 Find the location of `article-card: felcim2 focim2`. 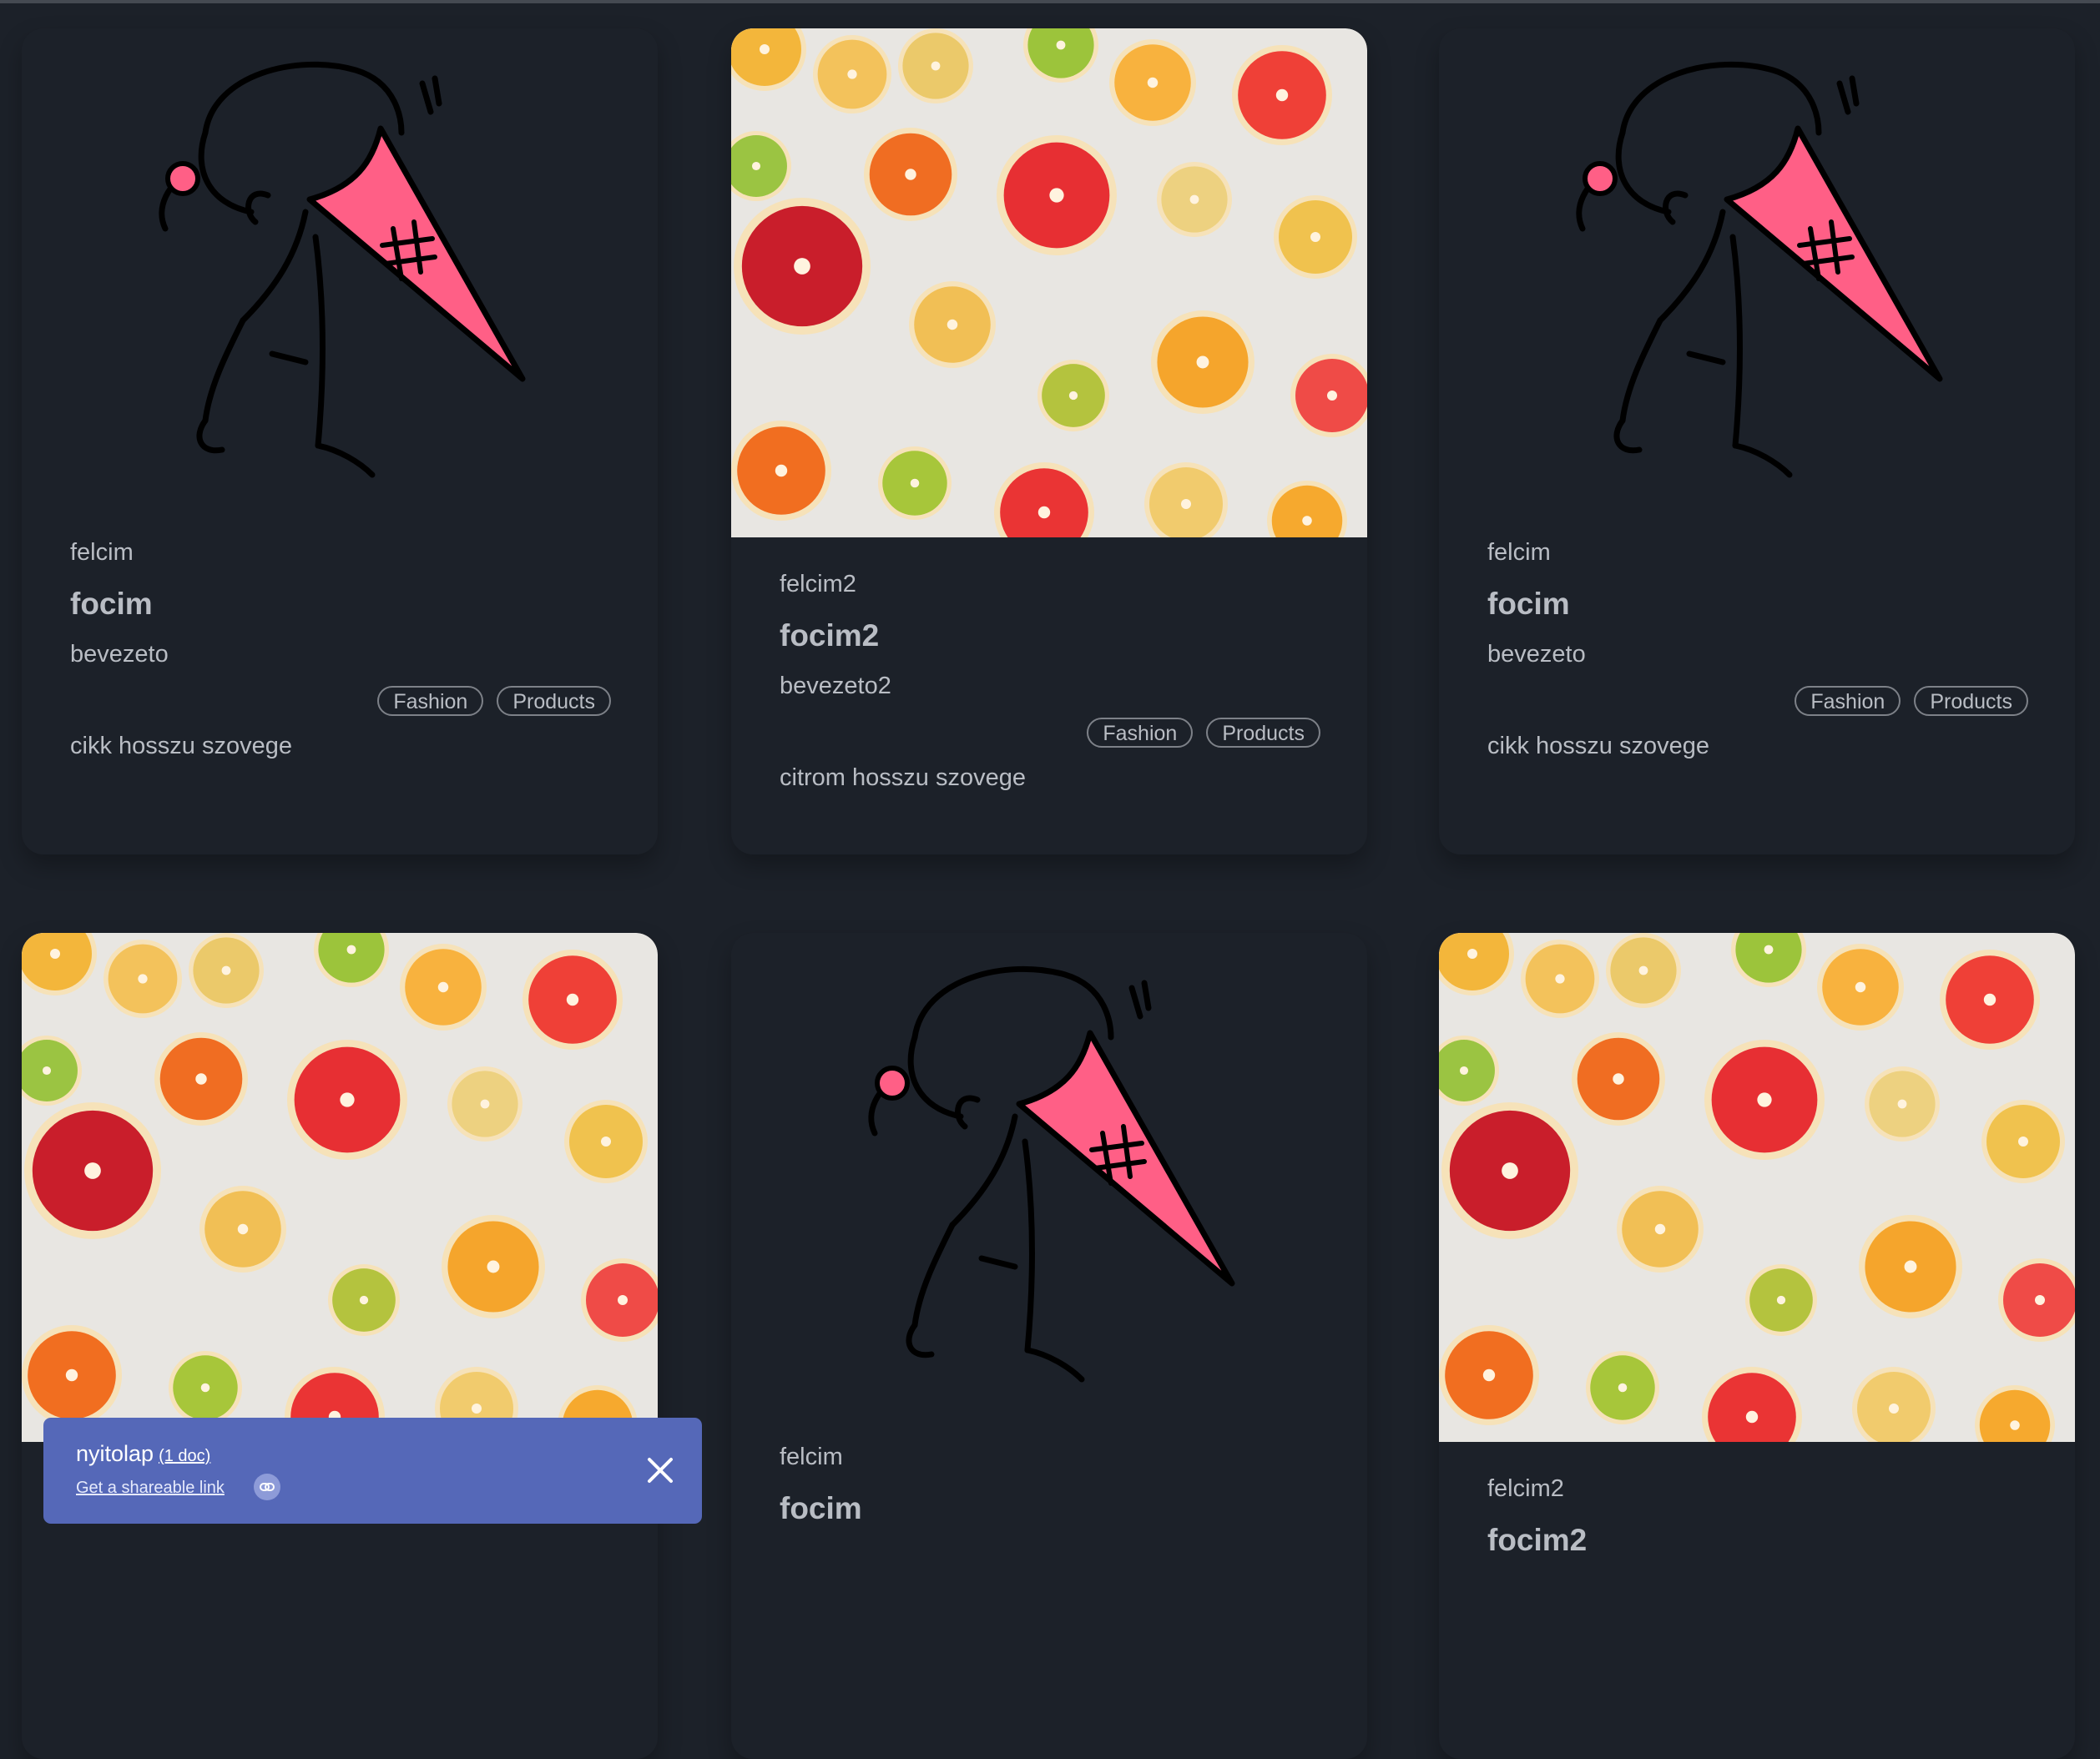

article-card: felcim2 focim2 is located at coordinates (1757, 1346).